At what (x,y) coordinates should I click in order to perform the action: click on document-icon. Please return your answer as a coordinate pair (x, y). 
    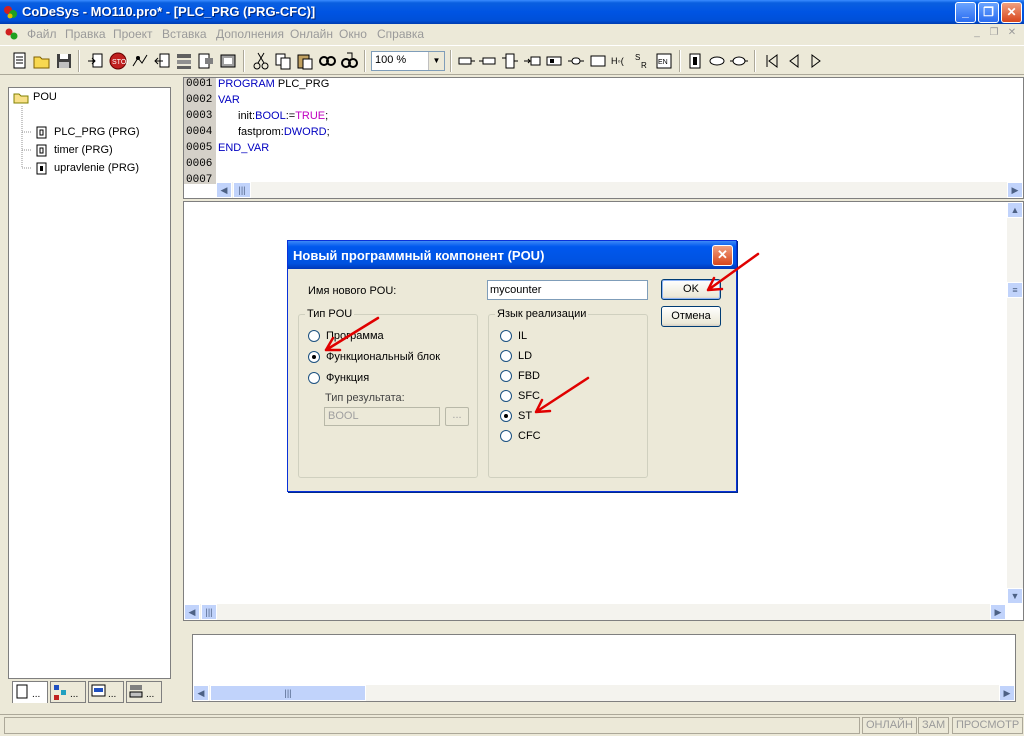
    Looking at the image, I should click on (12, 34).